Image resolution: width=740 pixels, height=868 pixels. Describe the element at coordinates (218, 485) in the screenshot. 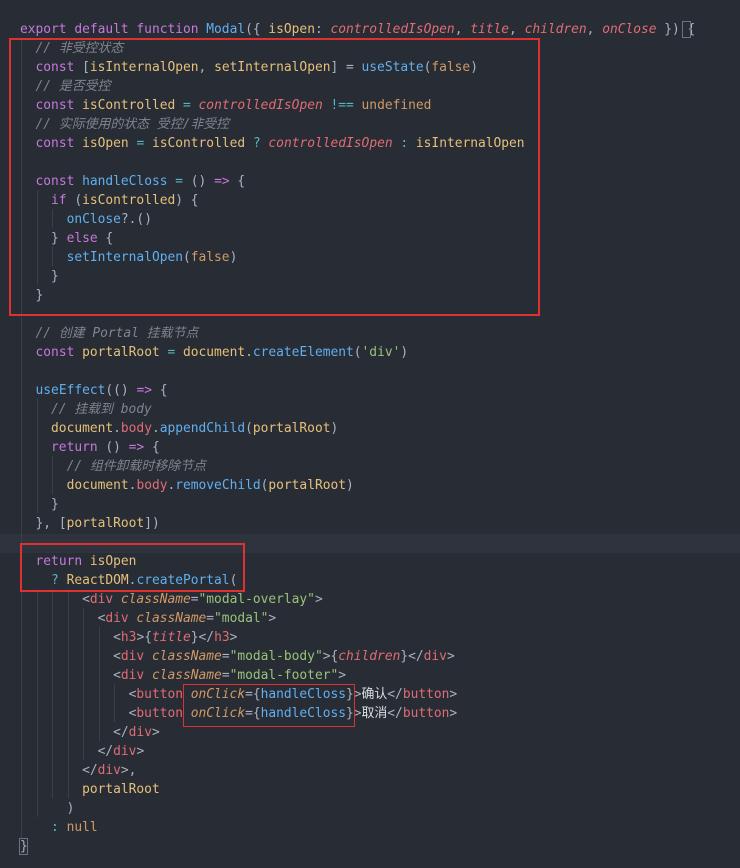

I see `code-token: removeChild` at that location.